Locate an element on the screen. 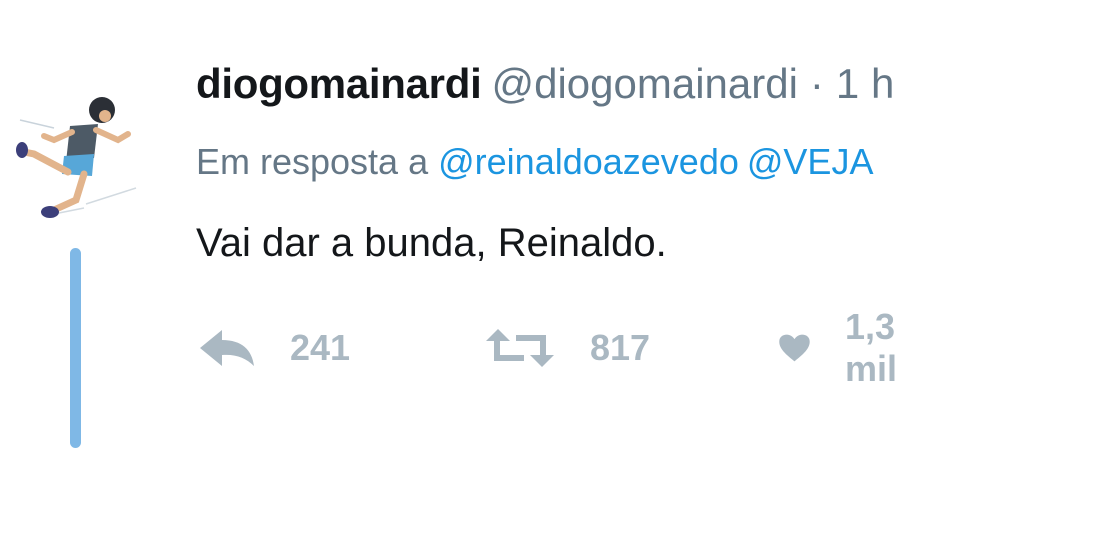 Image resolution: width=1100 pixels, height=536 pixels. reply-icon is located at coordinates (227, 348).